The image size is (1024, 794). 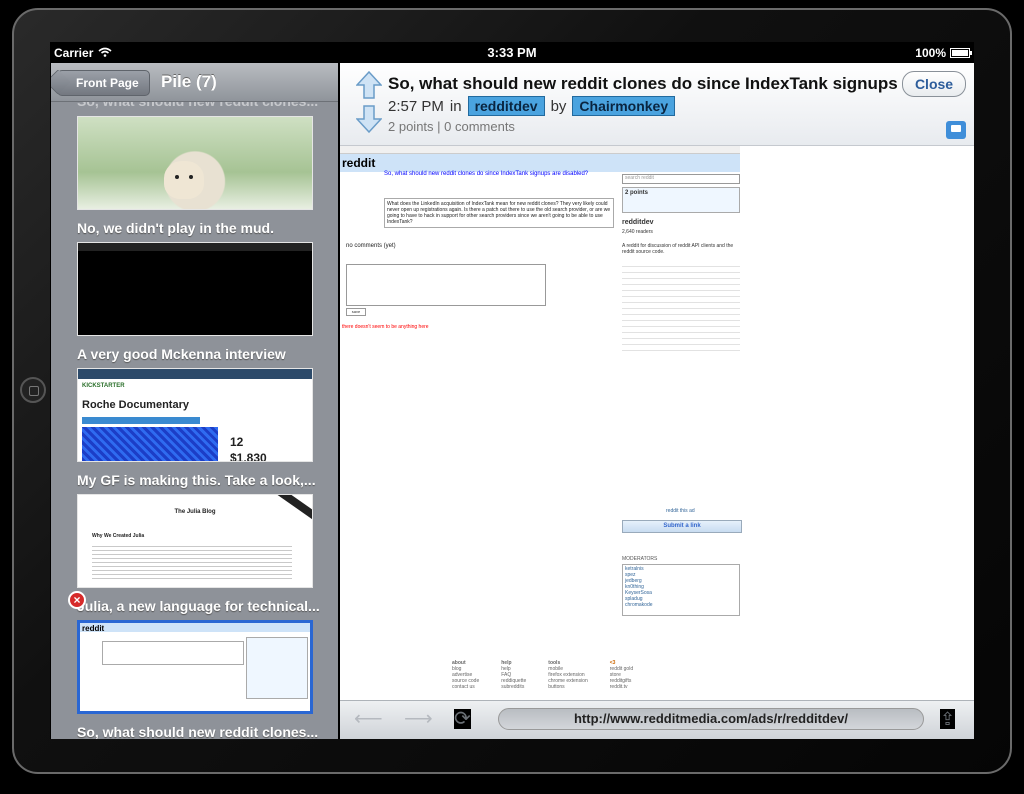 I want to click on thumb-heading: Roche Documentary, so click(x=135, y=405).